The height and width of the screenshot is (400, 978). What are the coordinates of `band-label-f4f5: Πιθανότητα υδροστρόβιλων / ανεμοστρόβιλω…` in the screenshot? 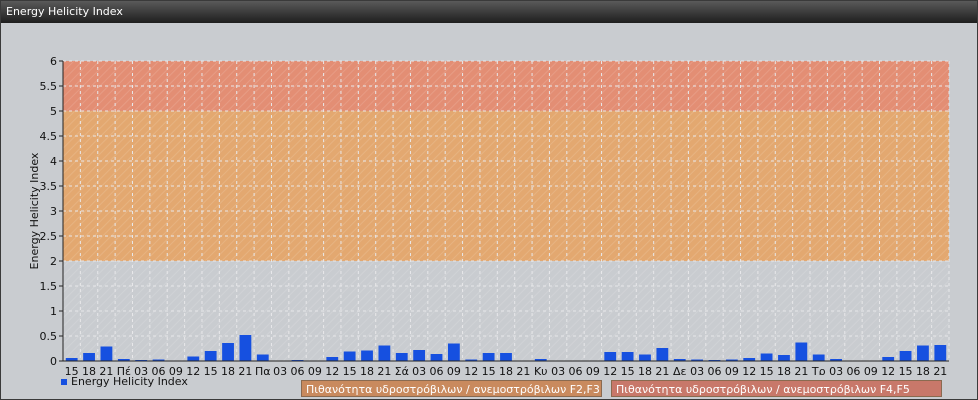 It's located at (776, 388).